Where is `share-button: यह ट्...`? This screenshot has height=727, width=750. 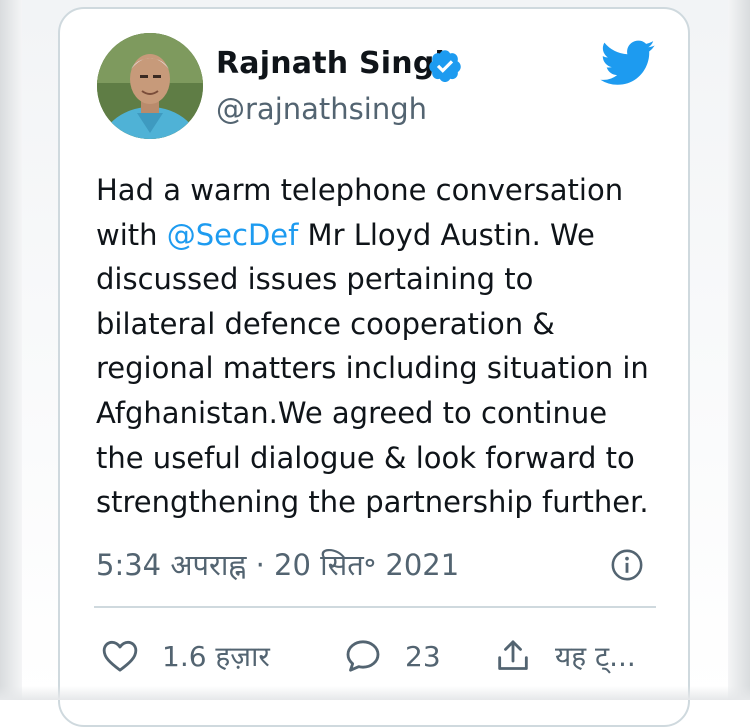 share-button: यह ट्... is located at coordinates (564, 656).